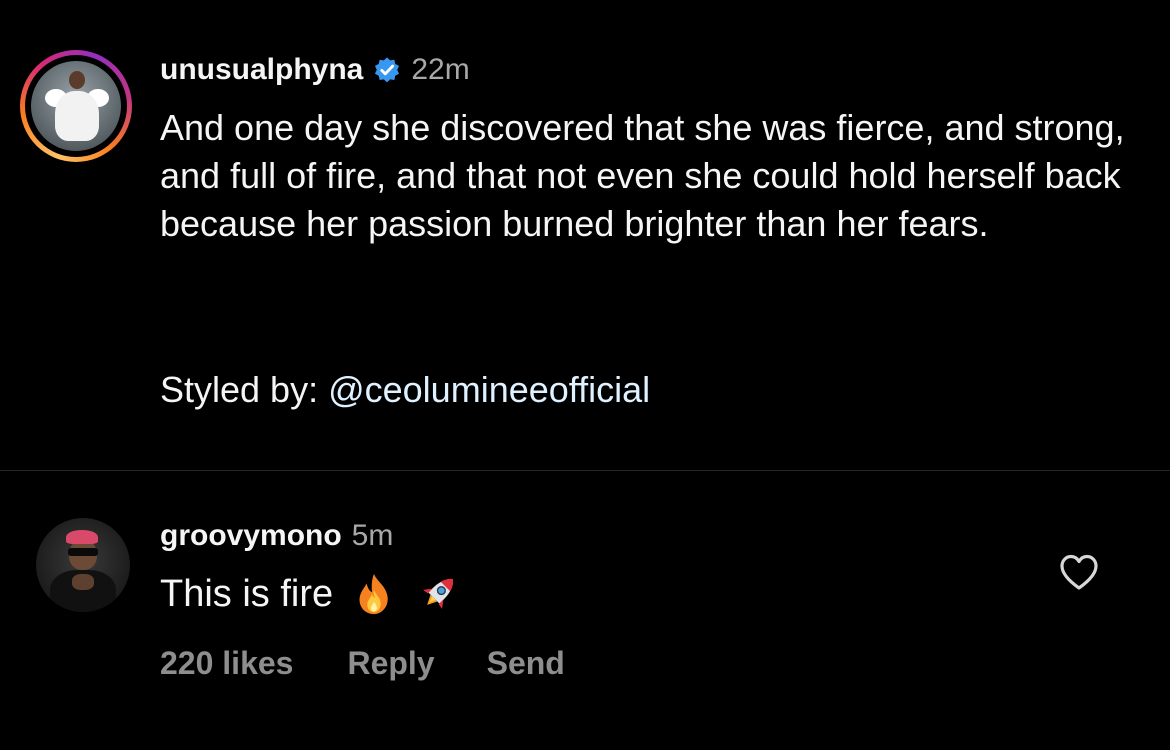  What do you see at coordinates (438, 593) in the screenshot?
I see `rocket-emoji-icon` at bounding box center [438, 593].